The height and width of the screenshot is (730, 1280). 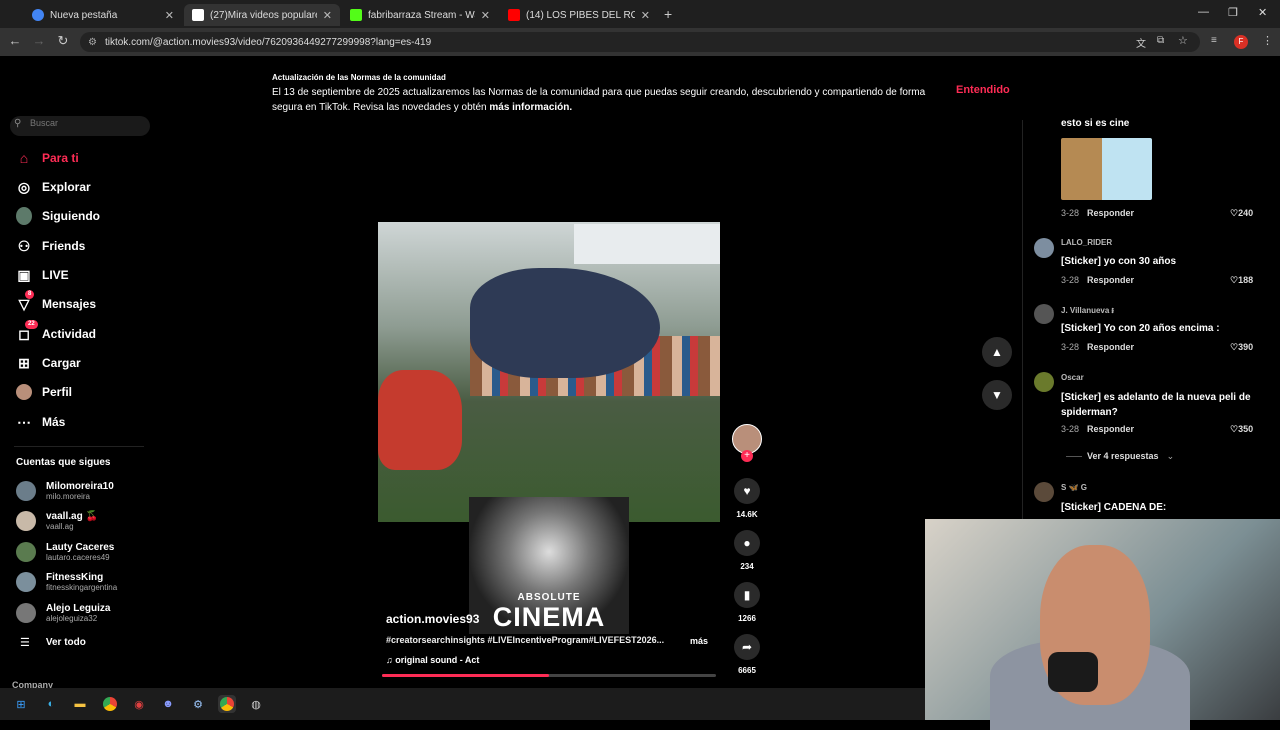 I want to click on sidebar-item-explorar: ◎ Explorar, so click(x=53, y=187).